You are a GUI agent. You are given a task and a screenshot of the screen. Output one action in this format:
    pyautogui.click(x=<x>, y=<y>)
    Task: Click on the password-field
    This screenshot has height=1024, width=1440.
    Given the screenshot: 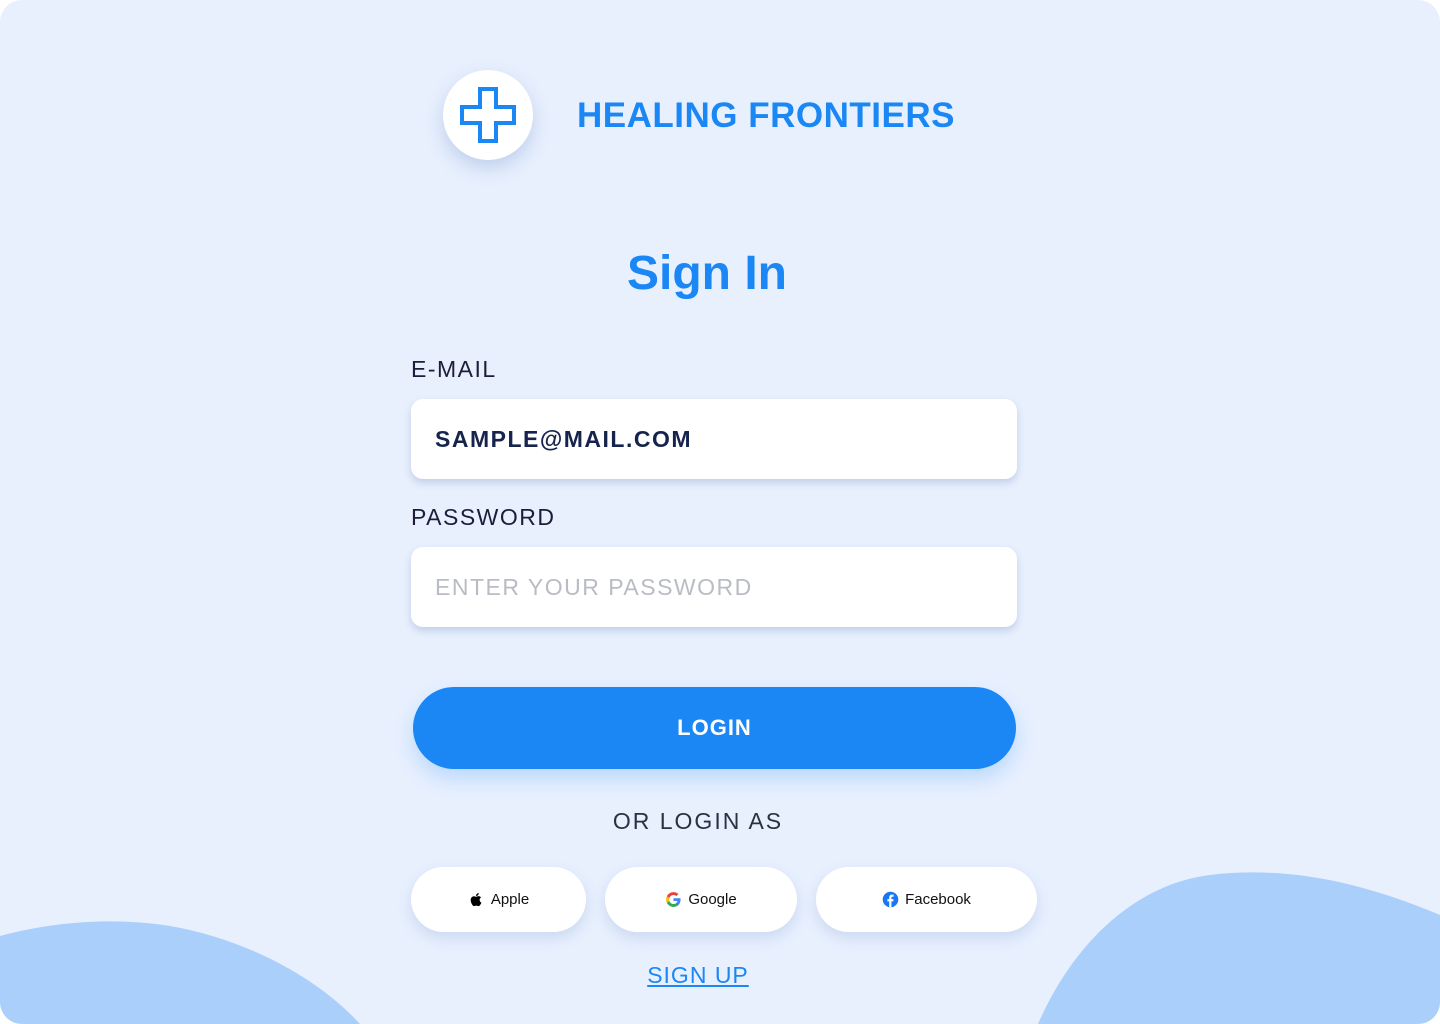 What is the action you would take?
    pyautogui.click(x=714, y=587)
    